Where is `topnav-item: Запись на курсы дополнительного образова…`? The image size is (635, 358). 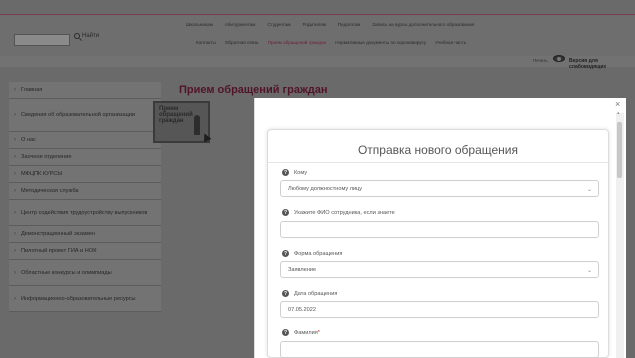
topnav-item: Запись на курсы дополнительного образова… is located at coordinates (423, 24).